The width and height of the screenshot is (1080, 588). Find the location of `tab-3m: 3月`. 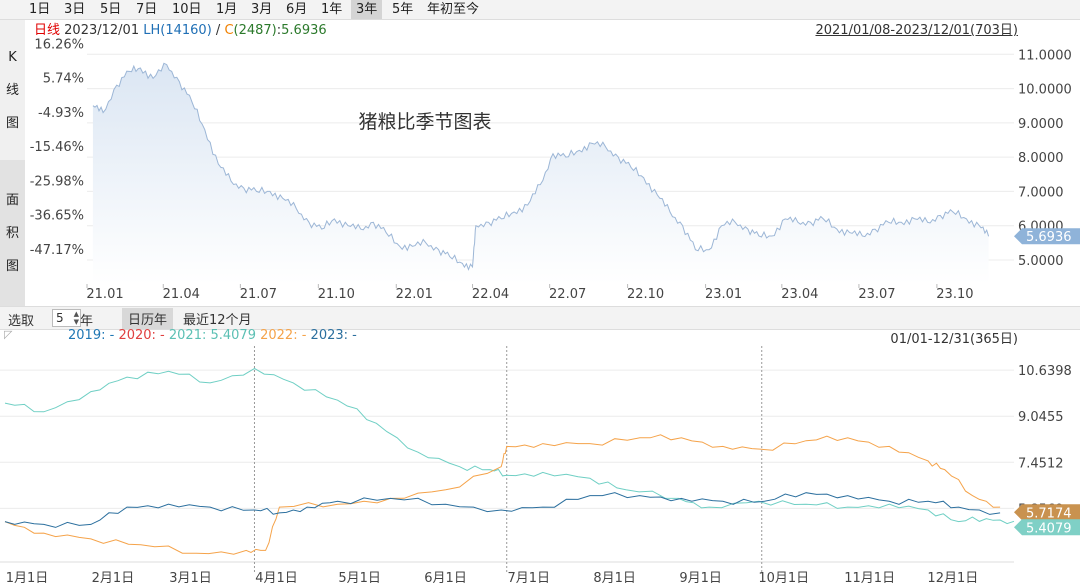

tab-3m: 3月 is located at coordinates (261, 9).